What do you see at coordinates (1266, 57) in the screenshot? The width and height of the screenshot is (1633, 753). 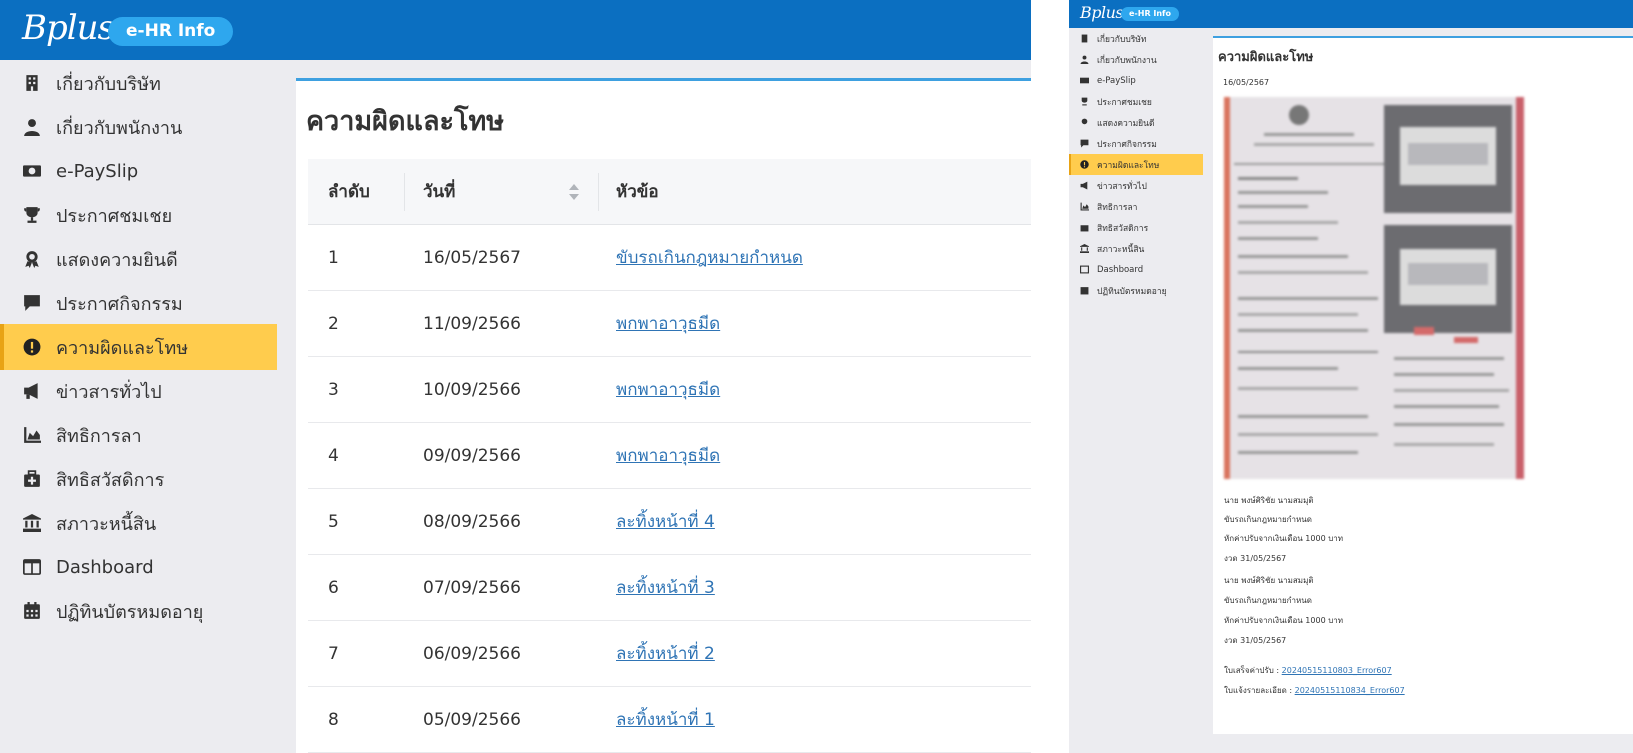 I see `detail-title: ความผิดและโทษ` at bounding box center [1266, 57].